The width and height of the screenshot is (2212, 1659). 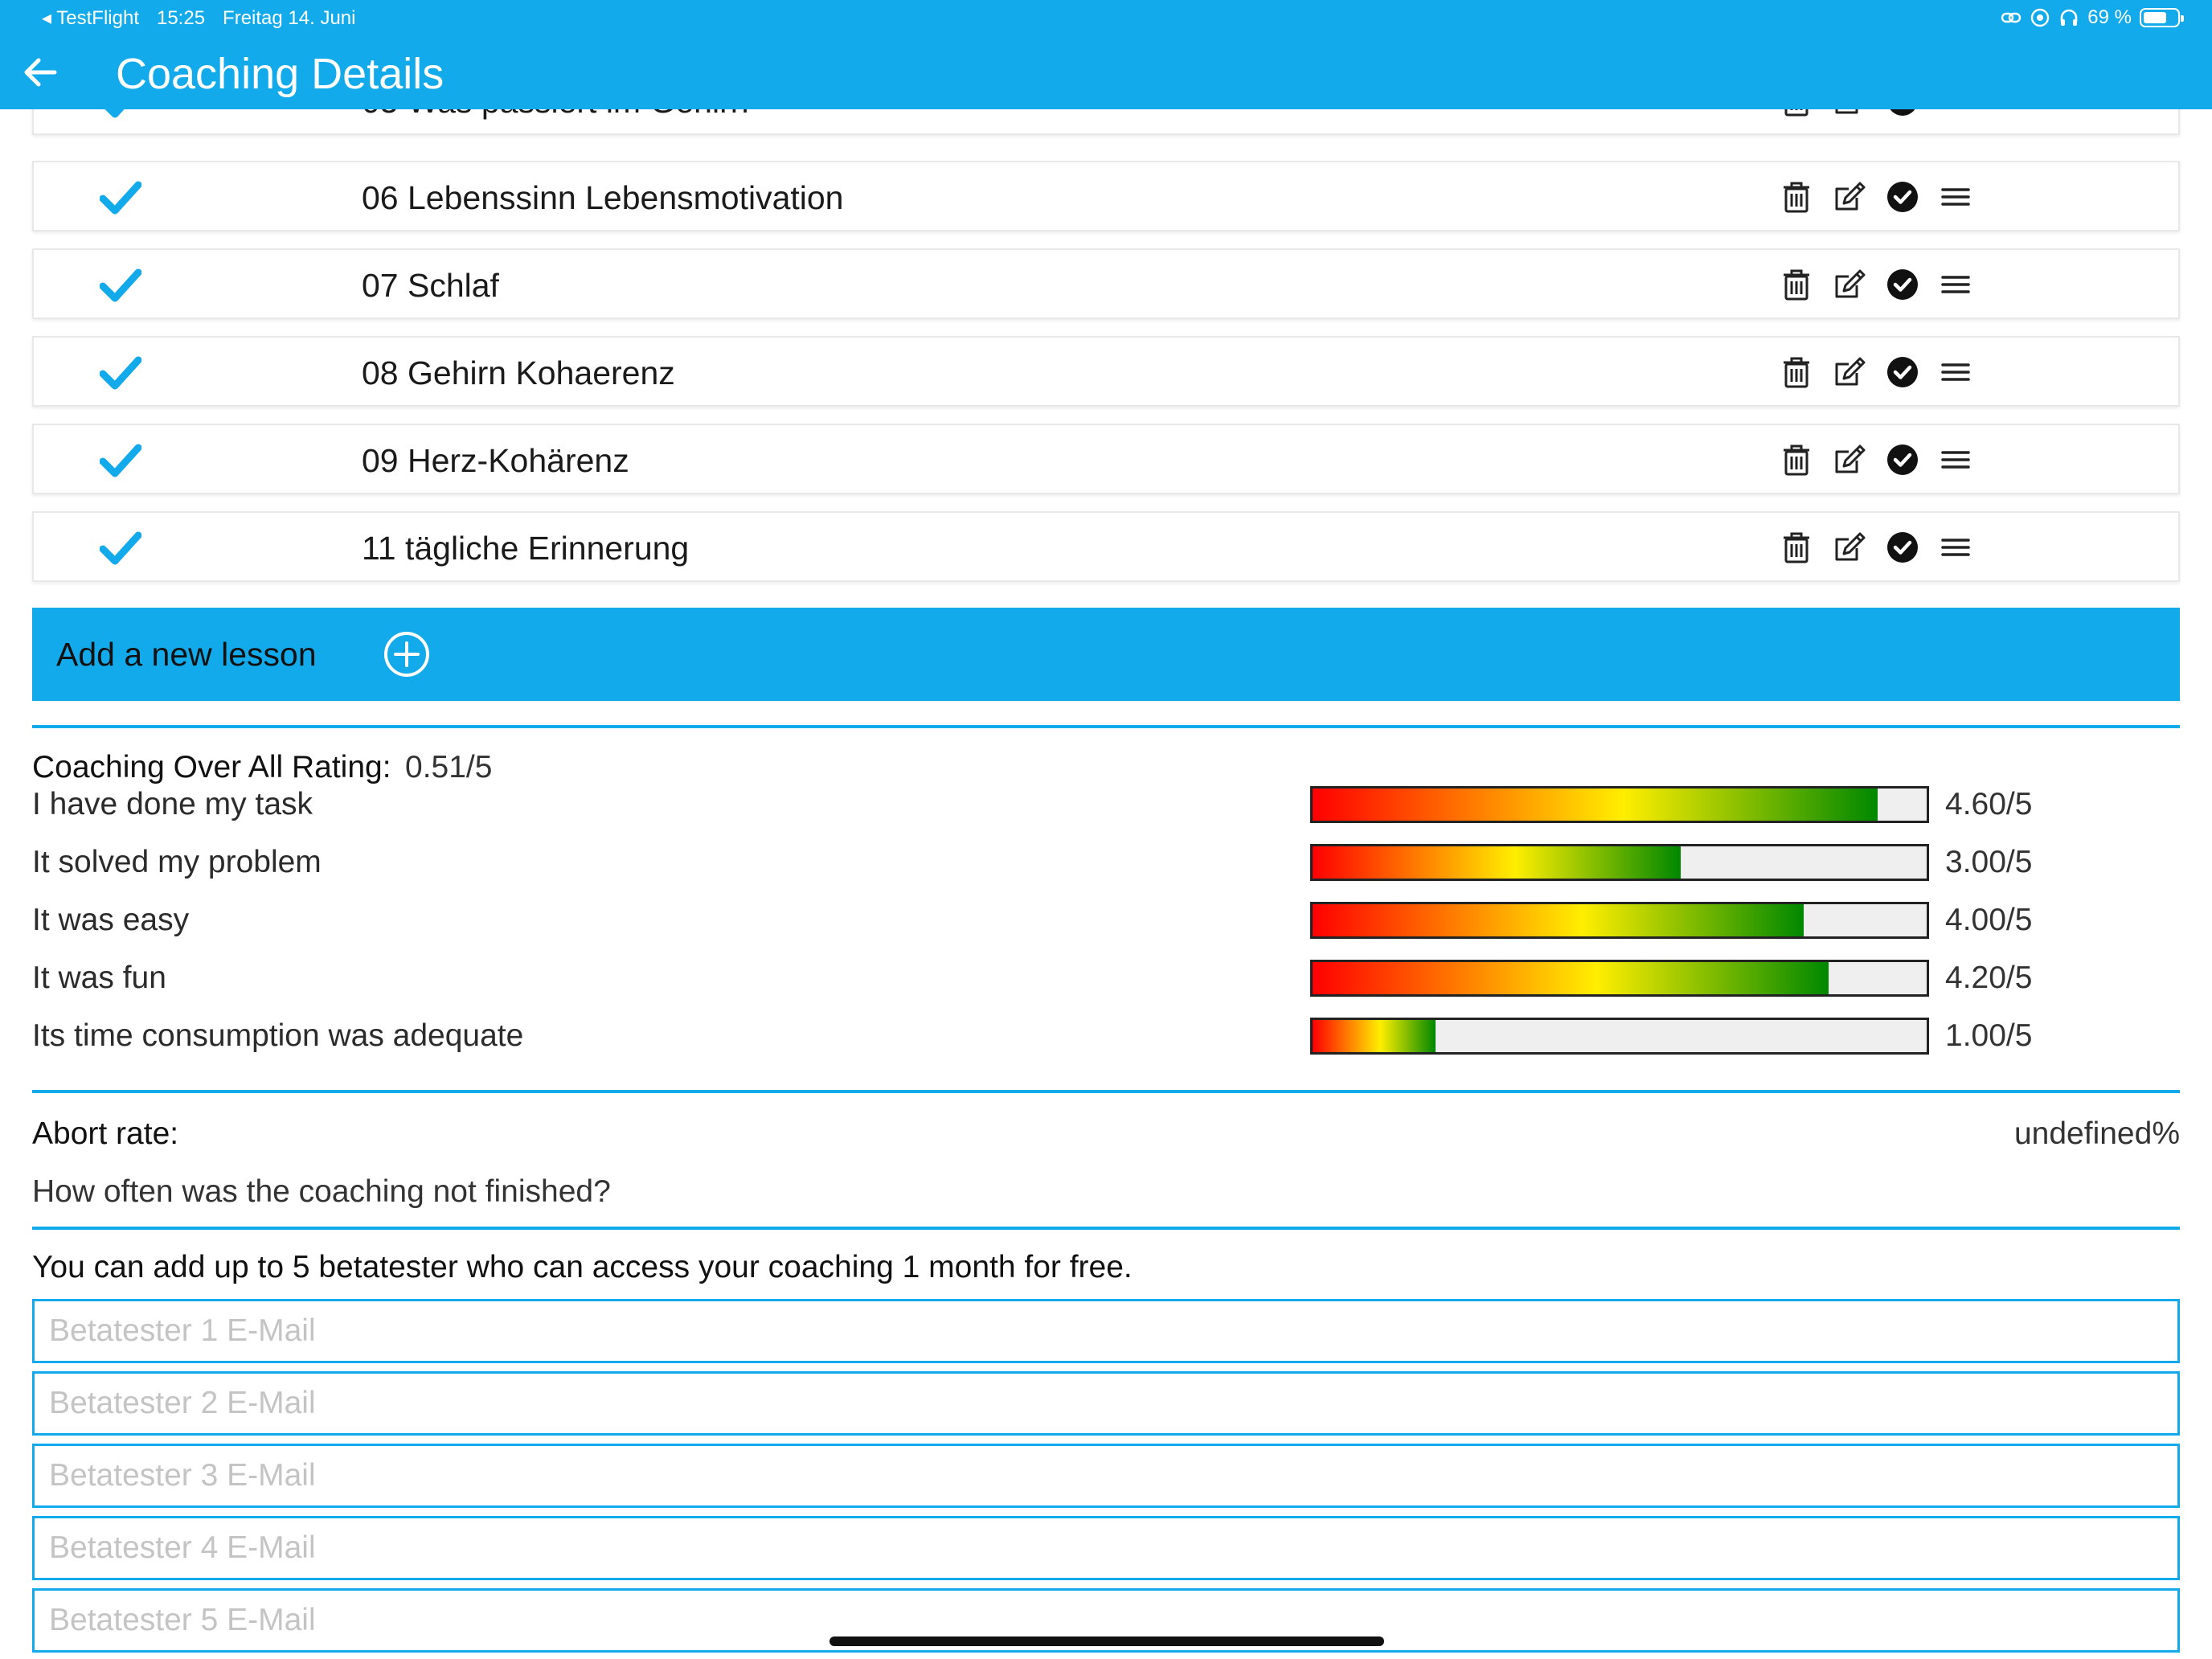 I want to click on overall-rating-label: Coaching Over All Rating:, so click(x=211, y=767).